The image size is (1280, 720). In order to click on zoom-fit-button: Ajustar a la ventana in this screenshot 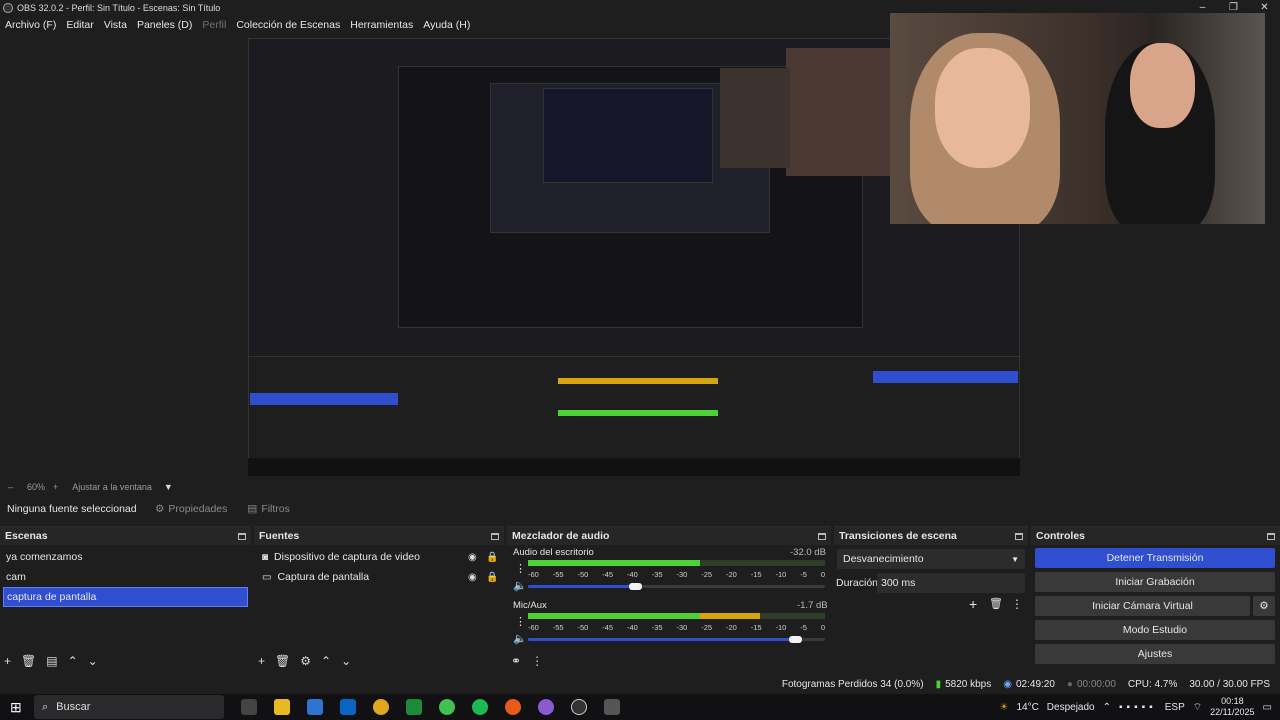, I will do `click(112, 487)`.